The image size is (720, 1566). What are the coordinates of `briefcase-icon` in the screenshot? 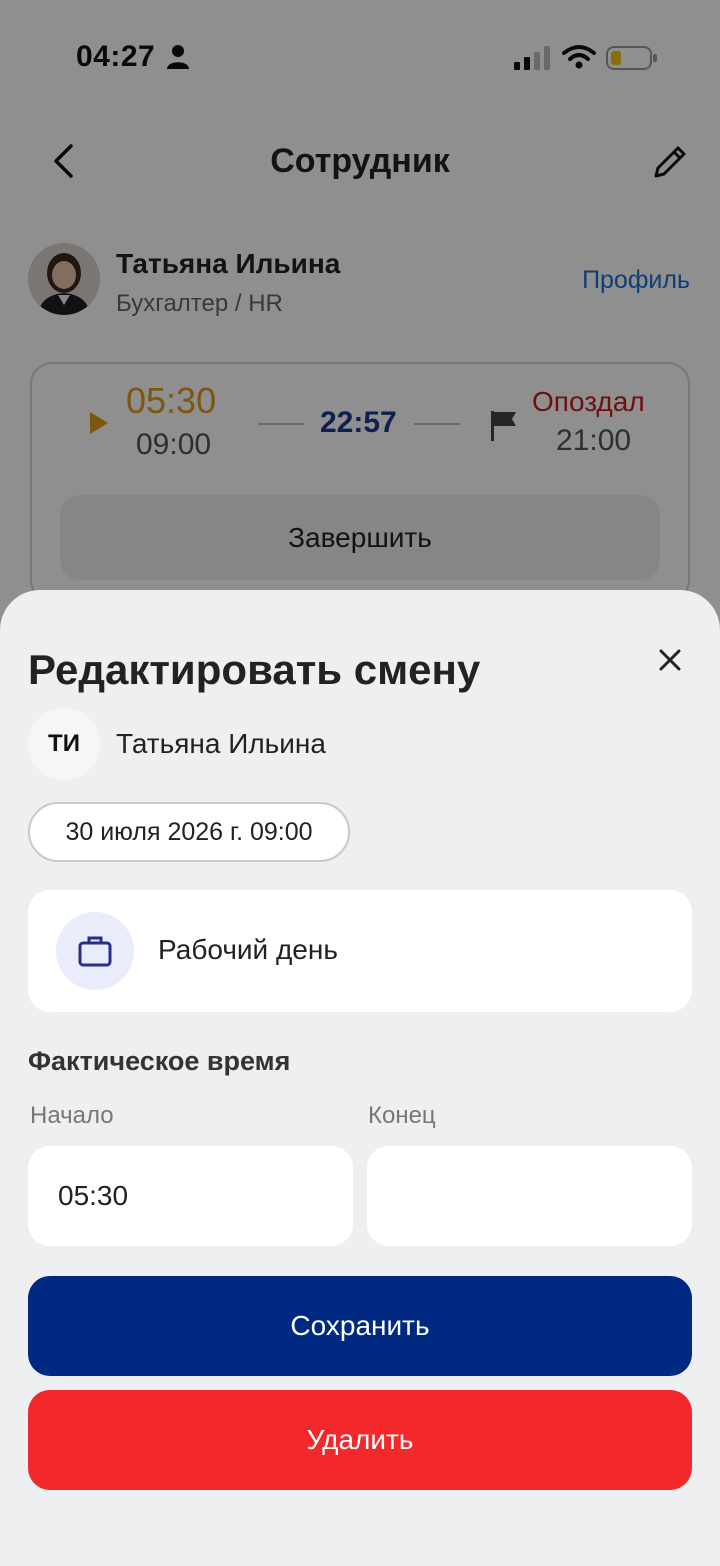 It's located at (95, 951).